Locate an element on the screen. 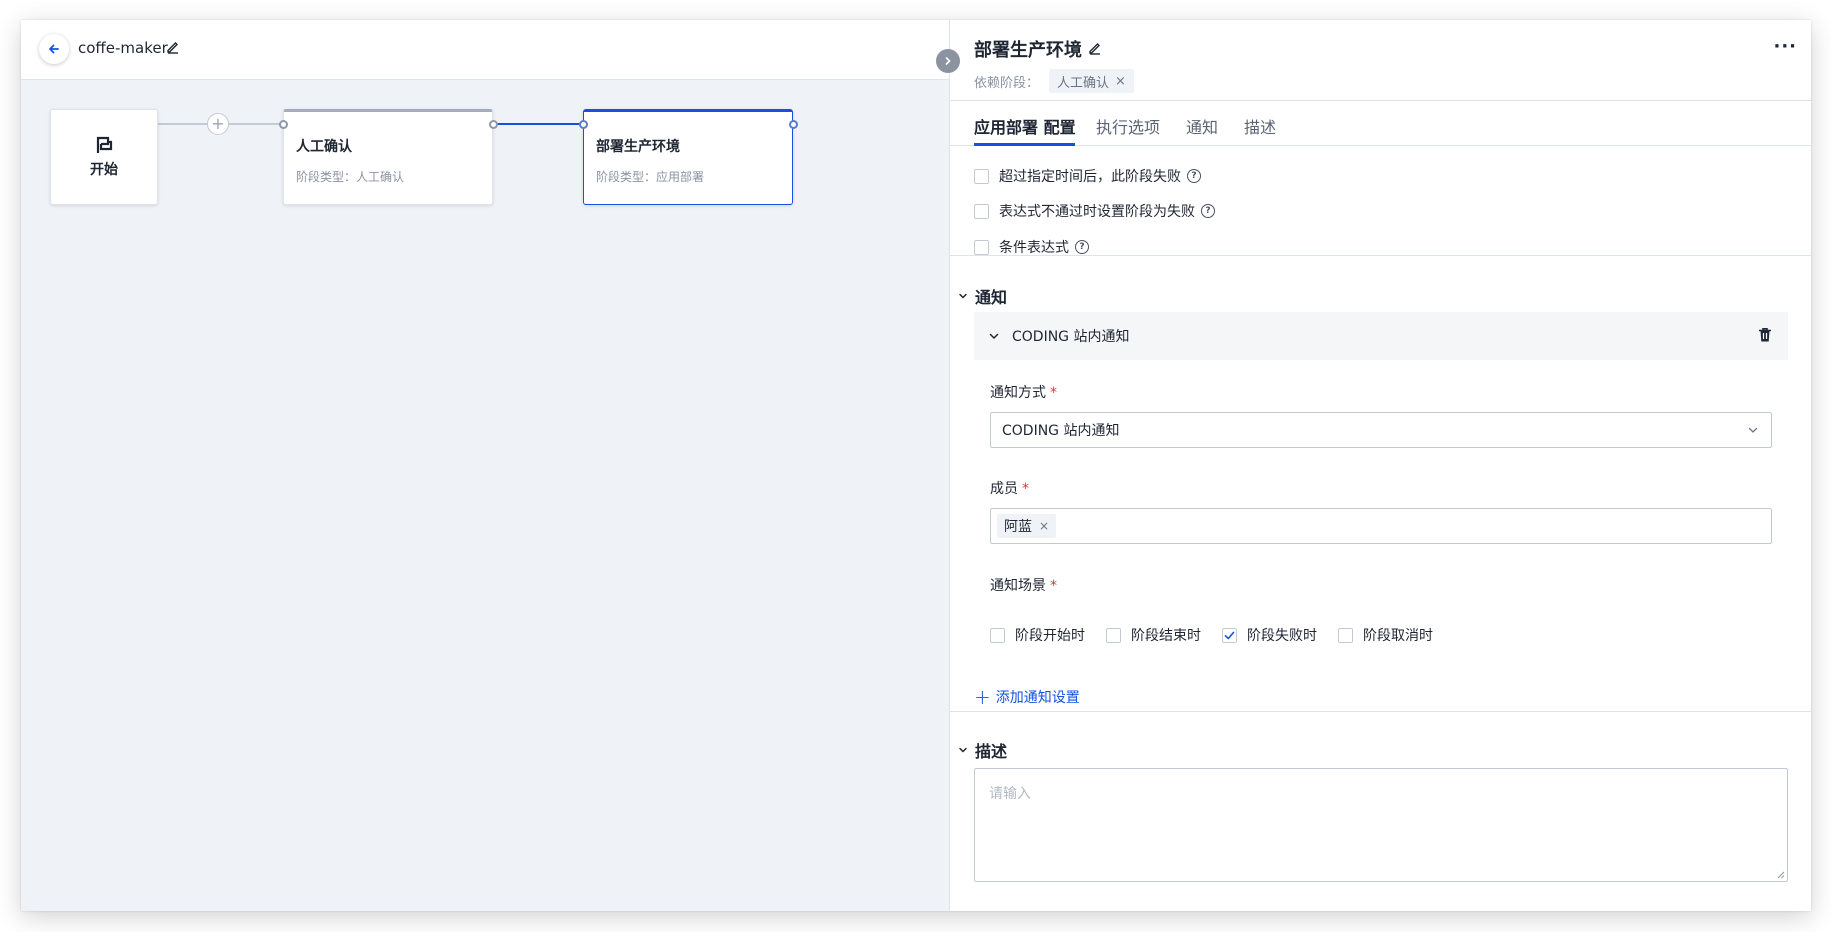 The height and width of the screenshot is (932, 1831). back-button is located at coordinates (54, 49).